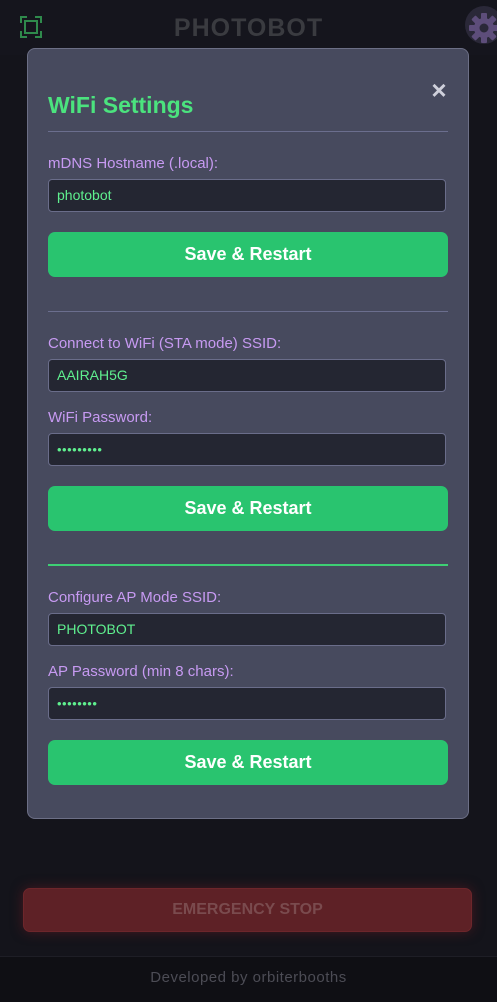  I want to click on top-bar: PHOTOBOT, so click(248, 27).